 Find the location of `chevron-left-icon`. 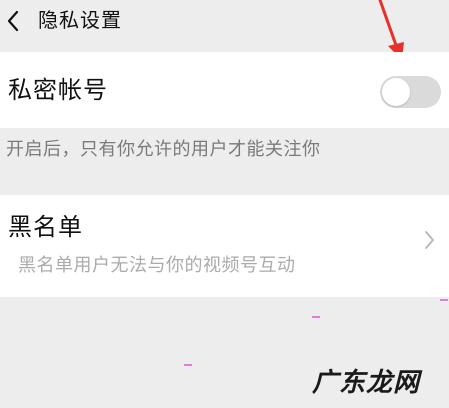

chevron-left-icon is located at coordinates (13, 21).